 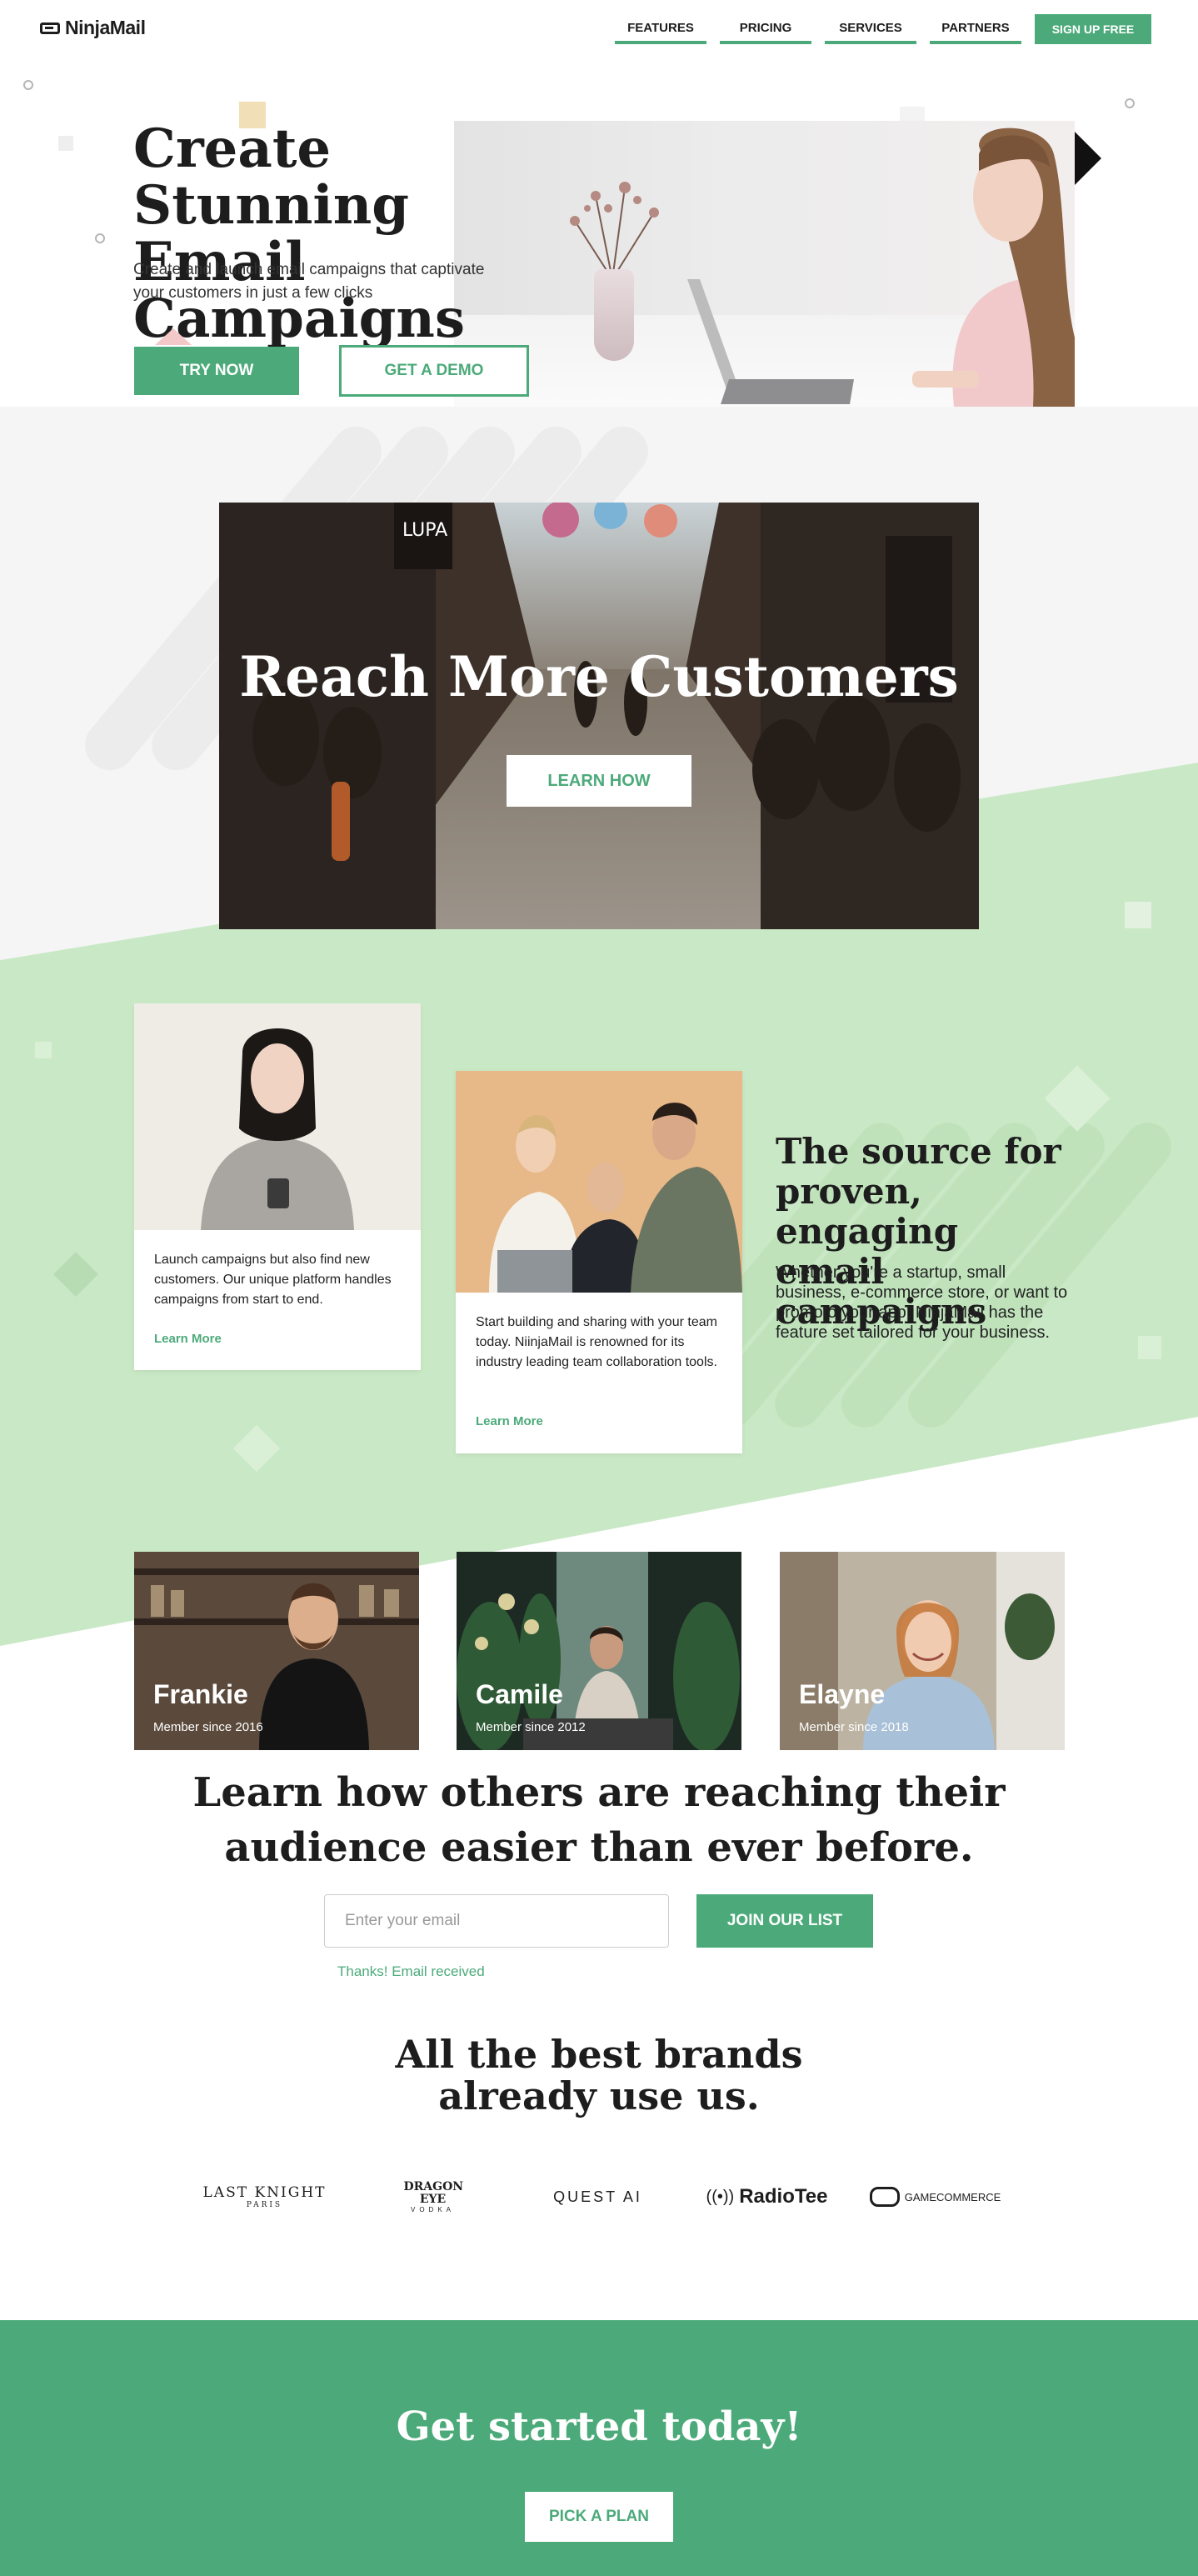 What do you see at coordinates (208, 1727) in the screenshot?
I see `member-since: Member since 2016` at bounding box center [208, 1727].